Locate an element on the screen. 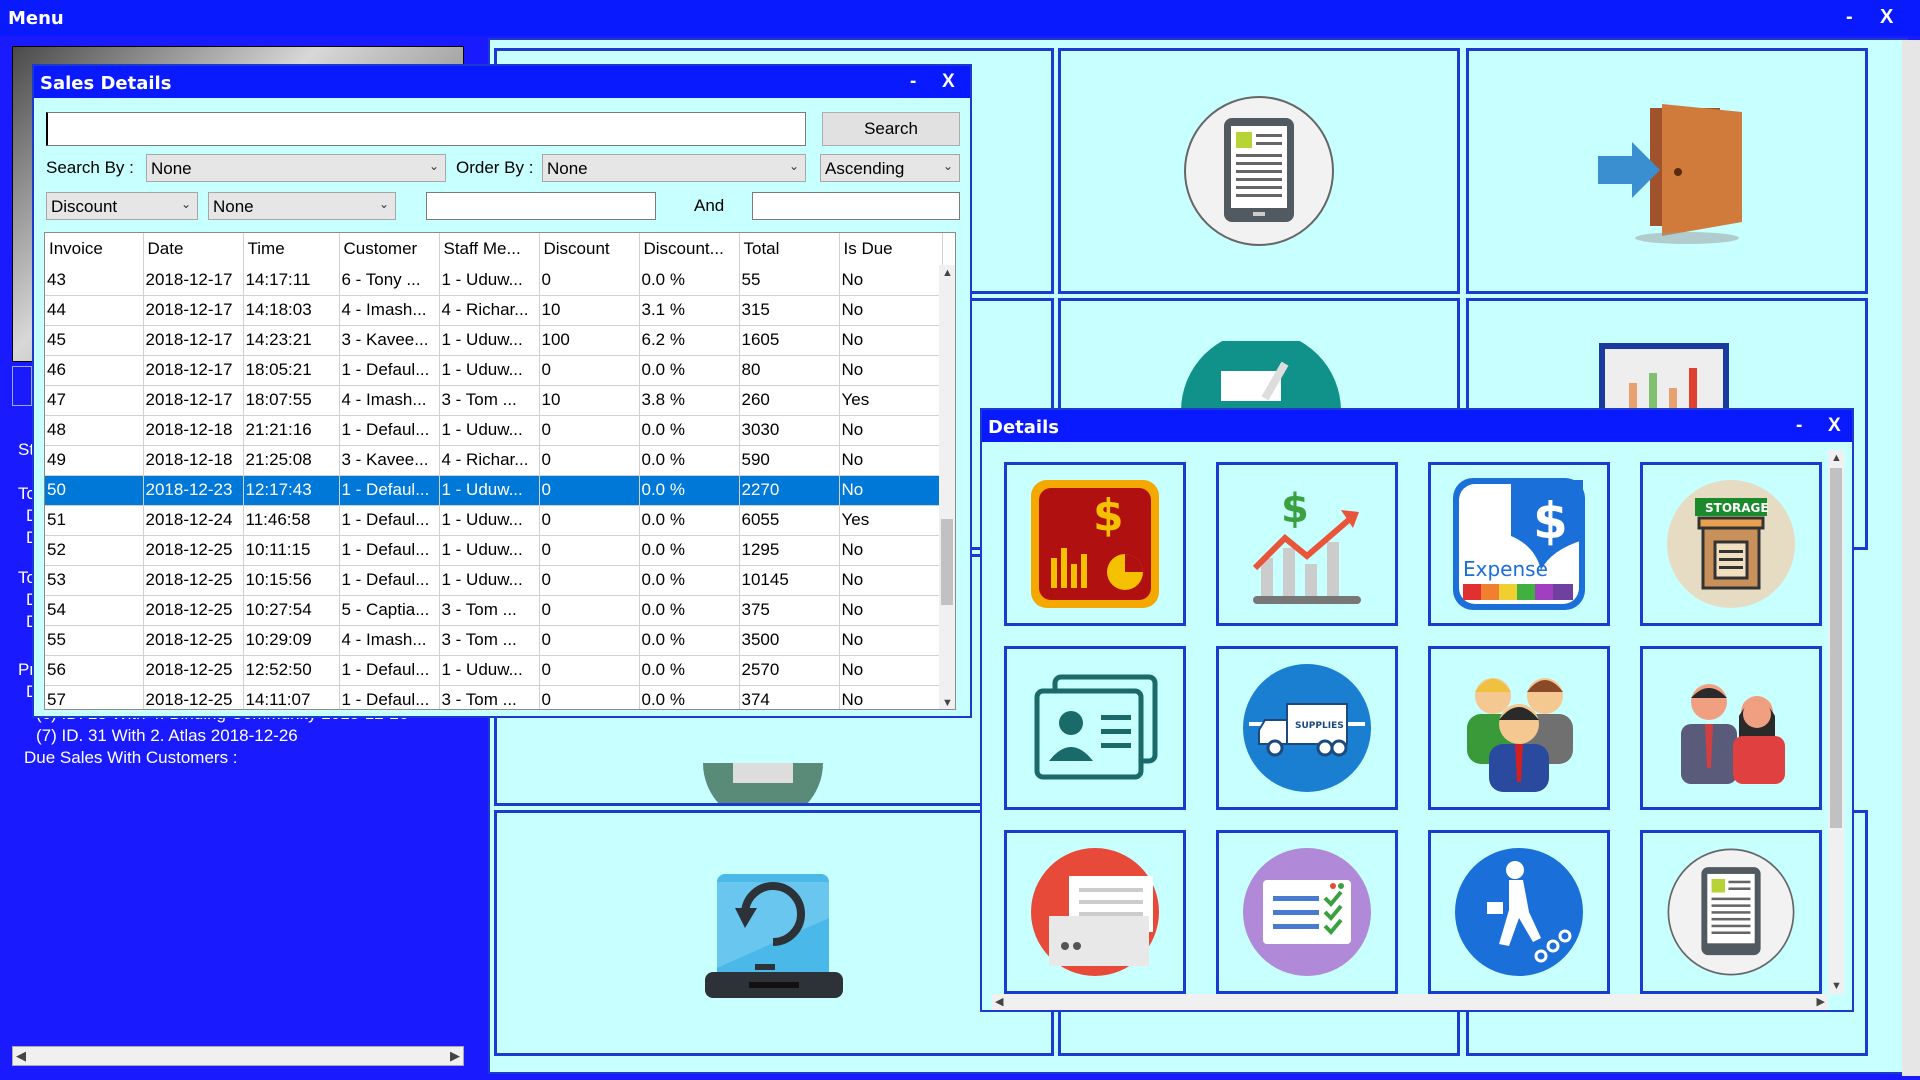  menu-tile-document is located at coordinates (1259, 171).